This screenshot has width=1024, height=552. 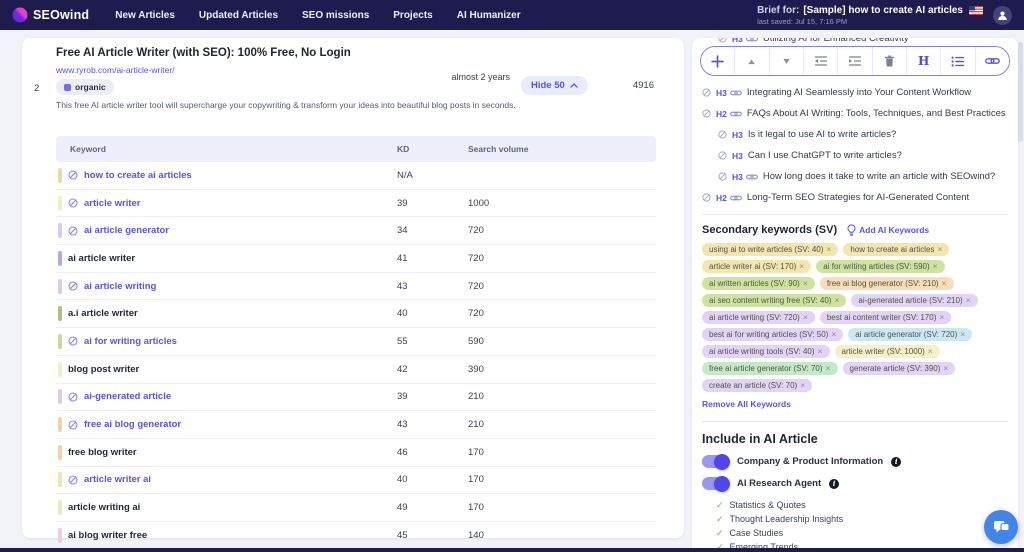 I want to click on brand-logo: SEOwind, so click(x=50, y=15).